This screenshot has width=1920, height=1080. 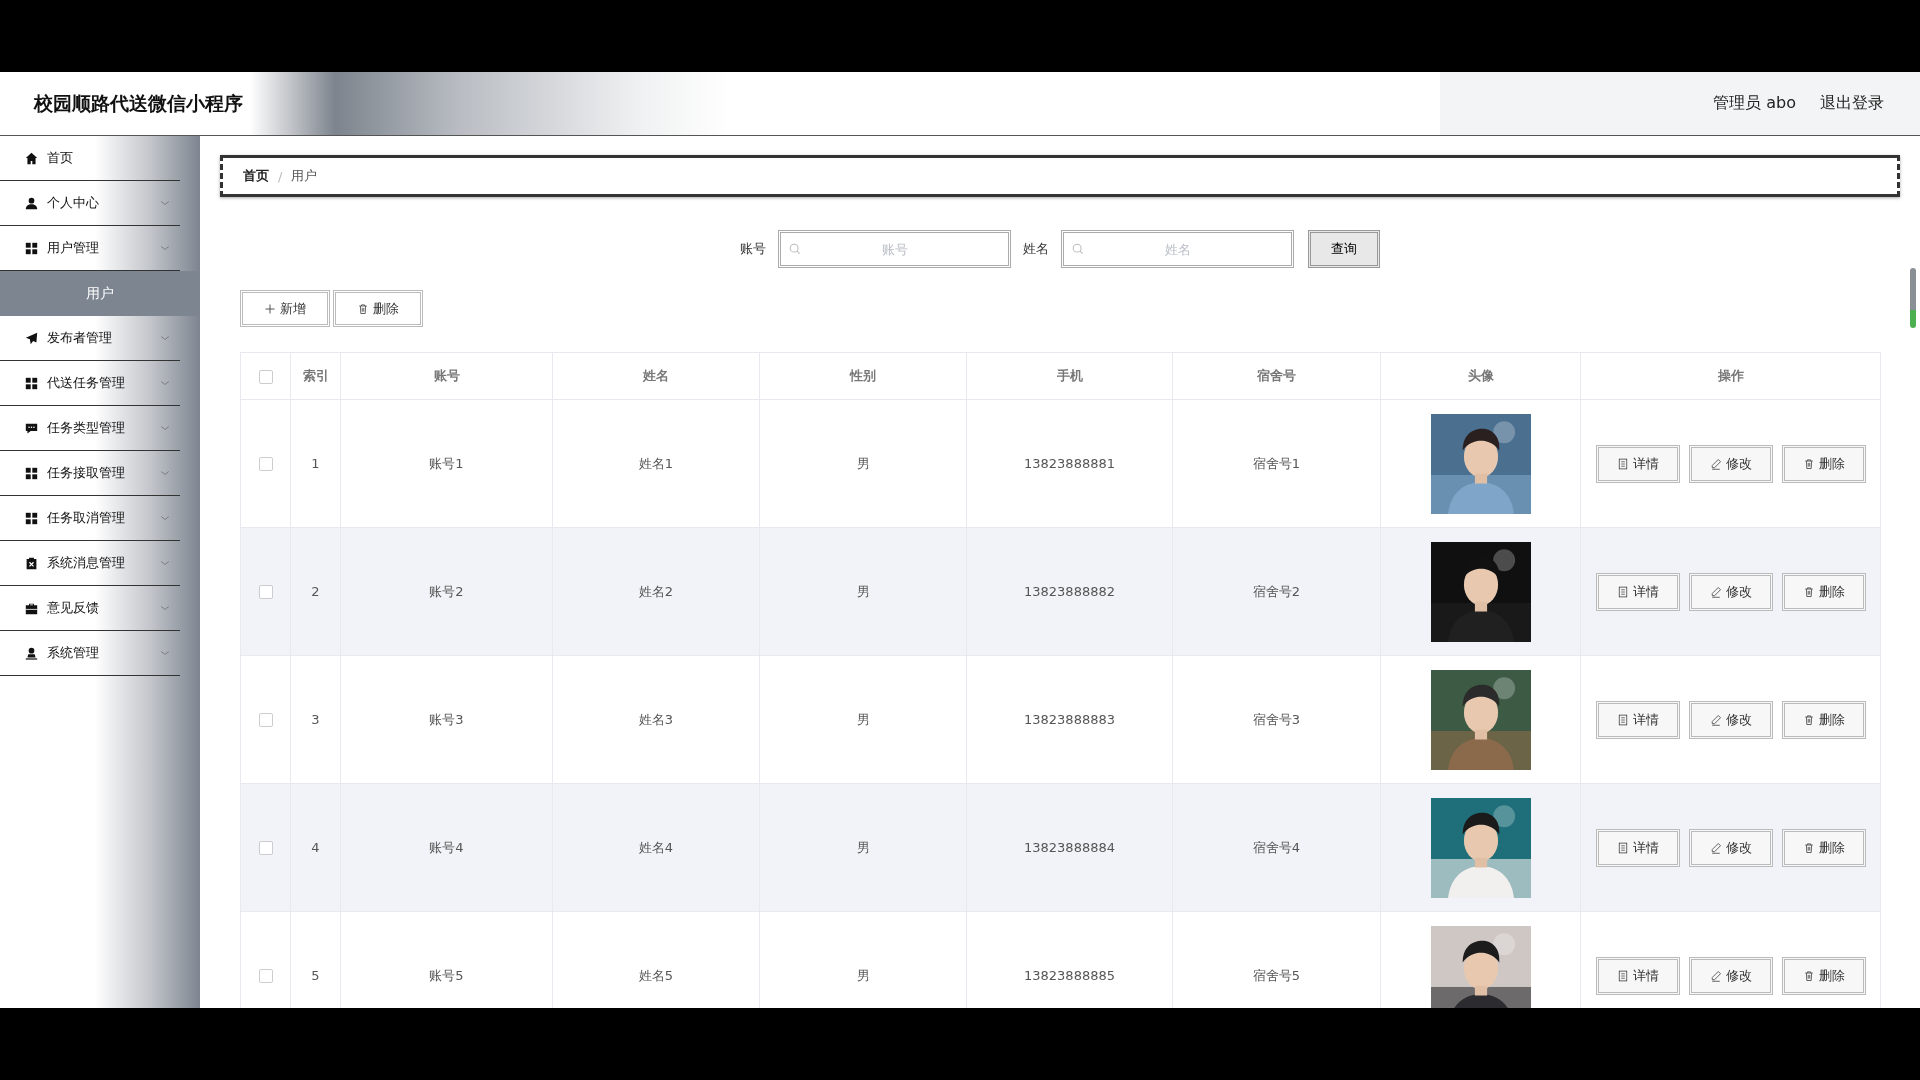 What do you see at coordinates (31, 608) in the screenshot?
I see `briefcase-icon` at bounding box center [31, 608].